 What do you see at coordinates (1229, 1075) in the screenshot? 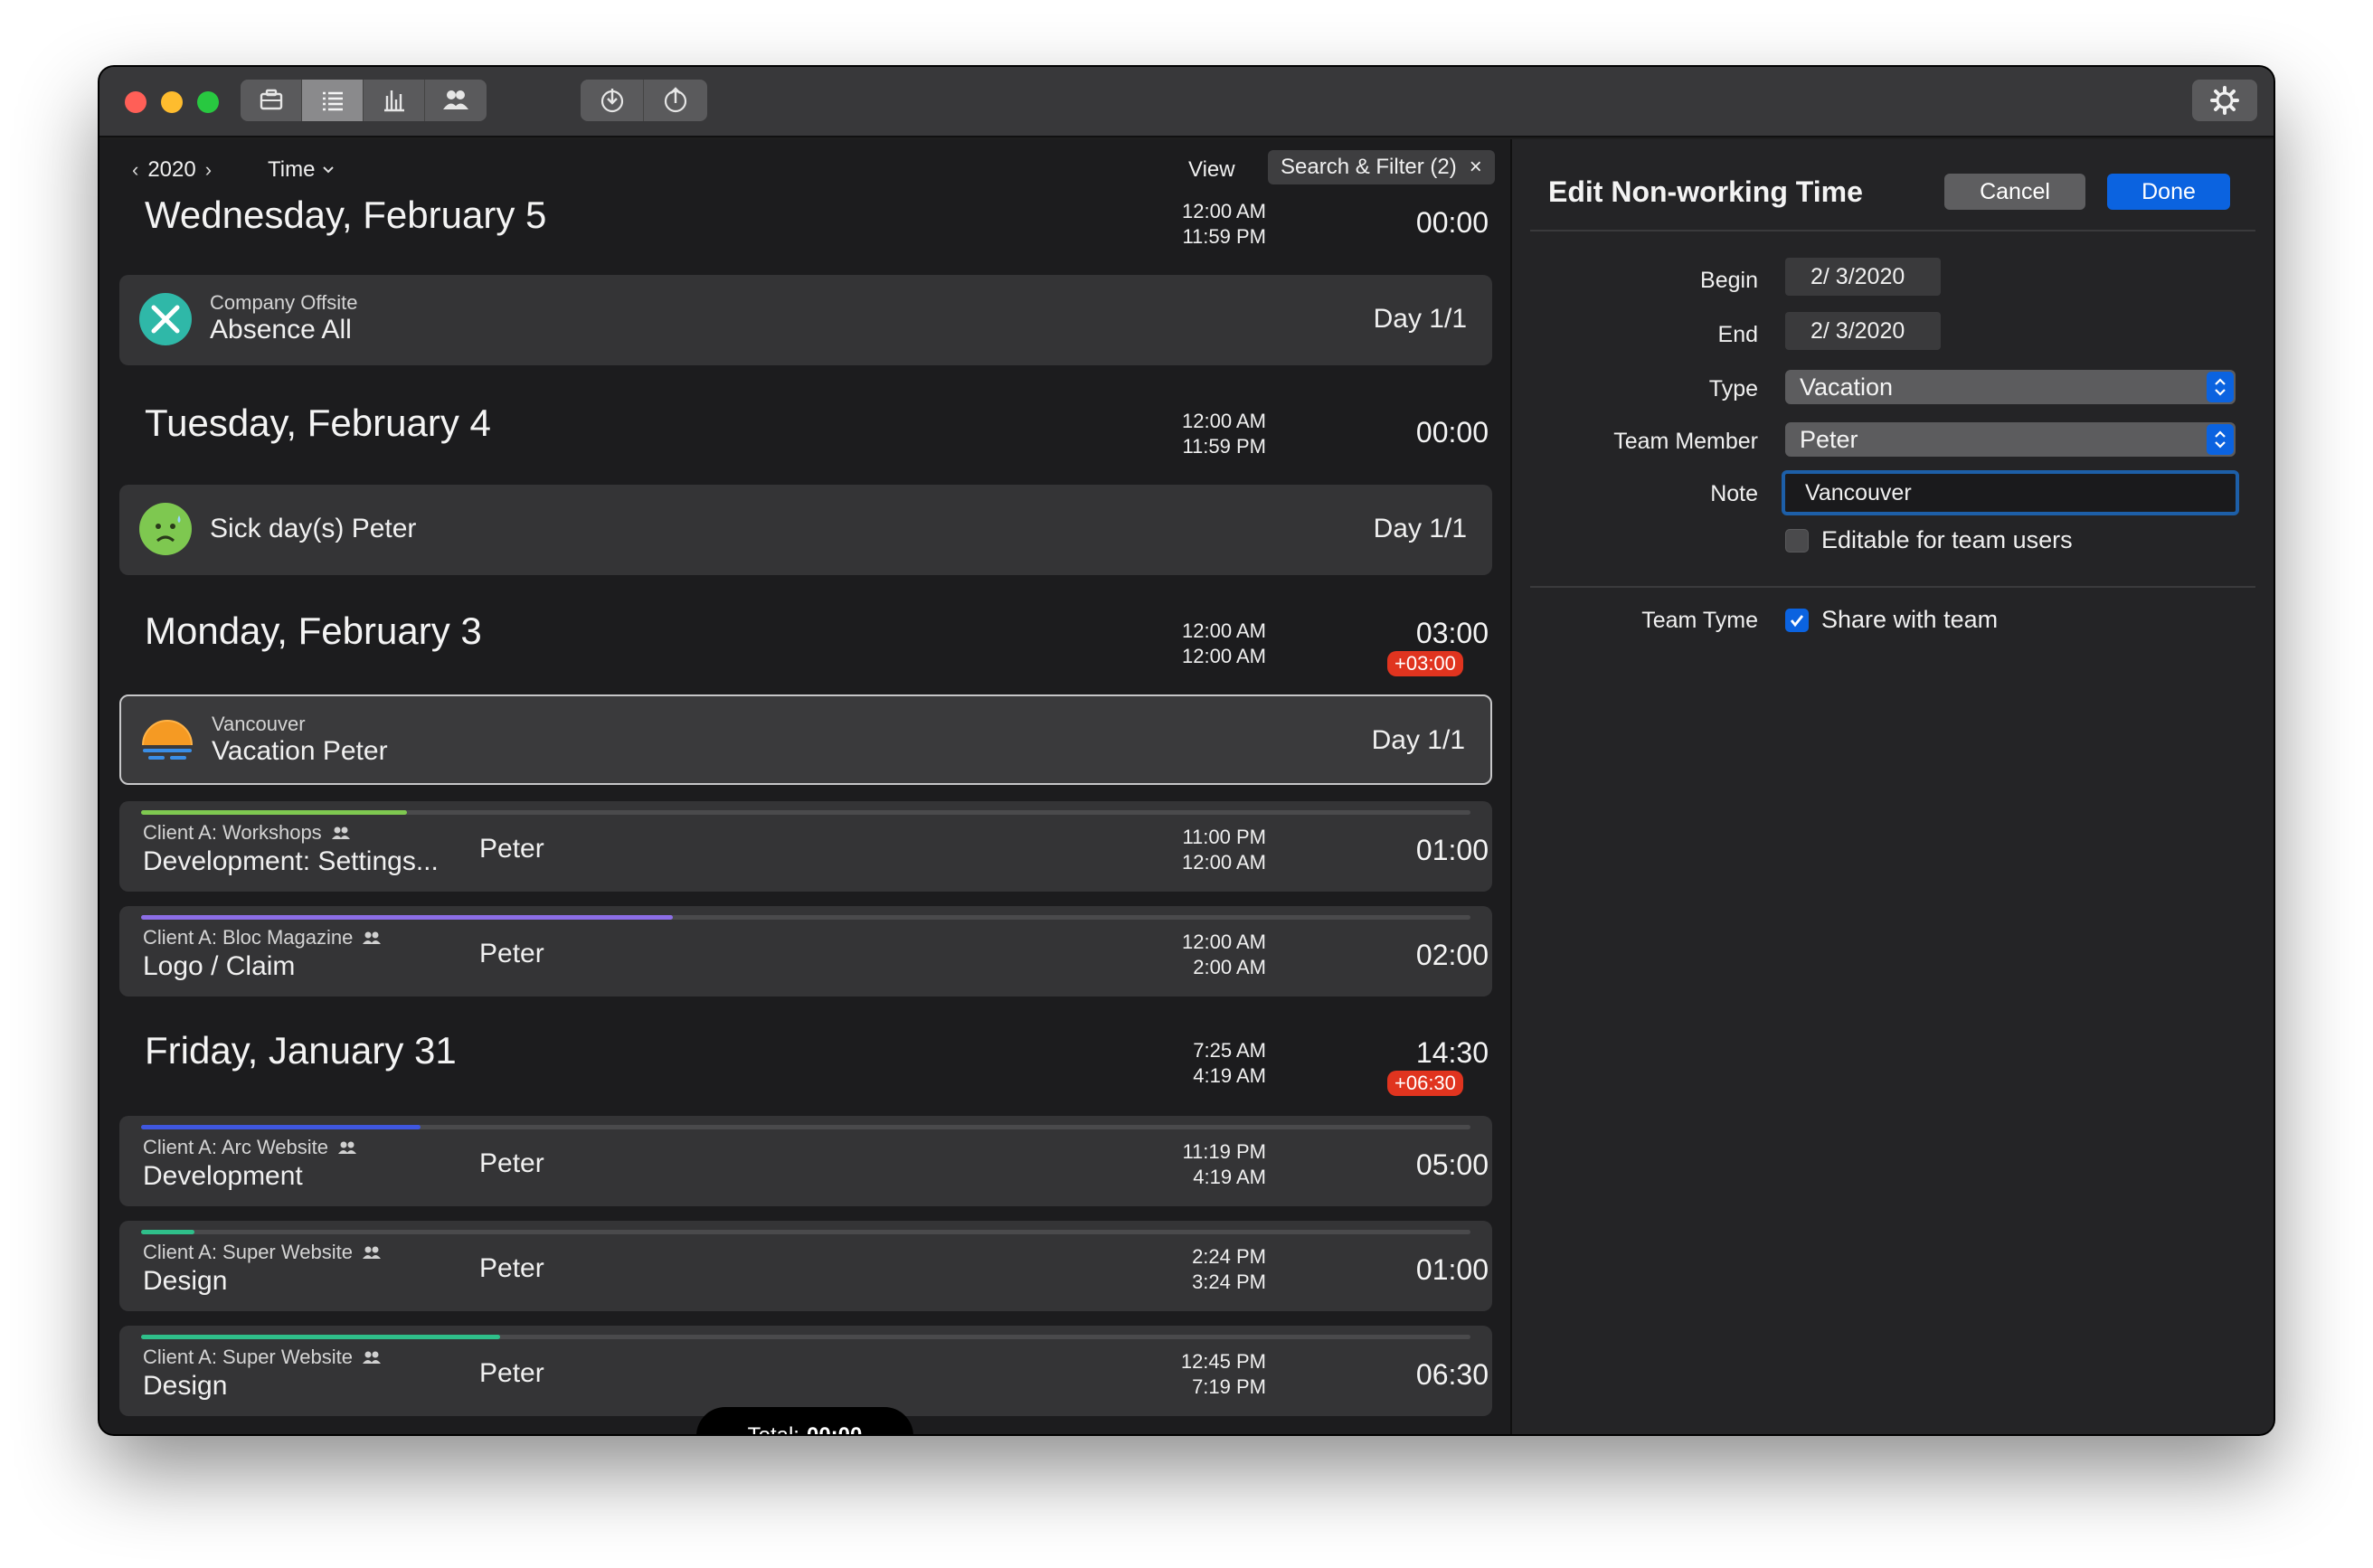
I see `day-end-time: 4:19 AM` at bounding box center [1229, 1075].